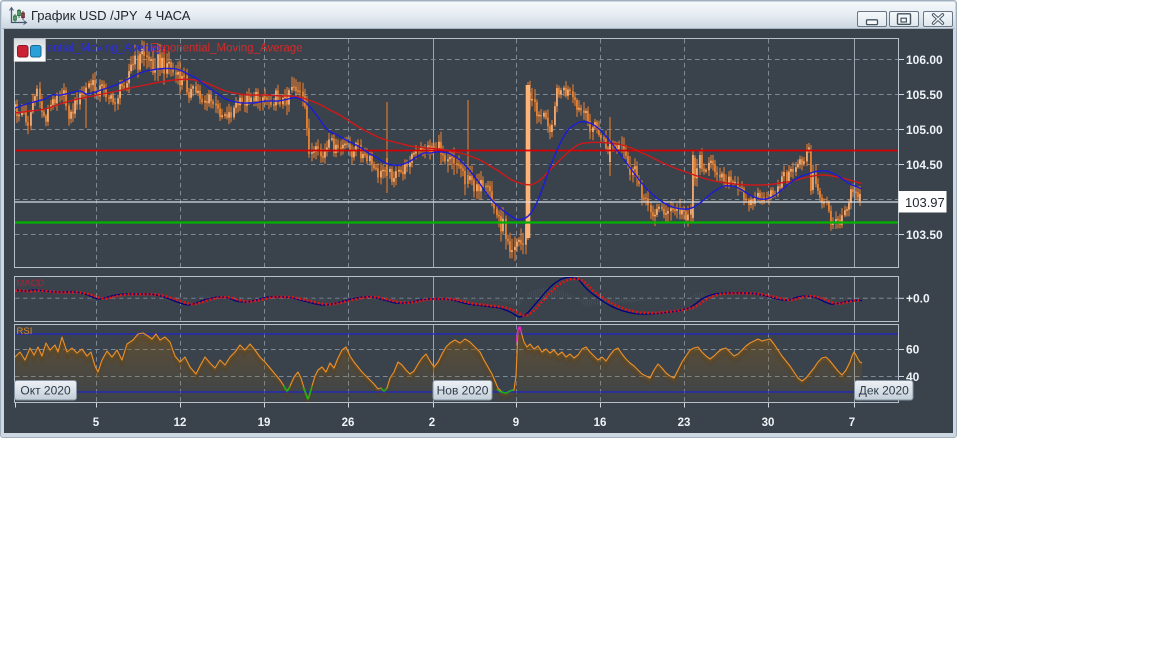 This screenshot has height=648, width=1152. What do you see at coordinates (31, 283) in the screenshot?
I see `svg-text: MACD` at bounding box center [31, 283].